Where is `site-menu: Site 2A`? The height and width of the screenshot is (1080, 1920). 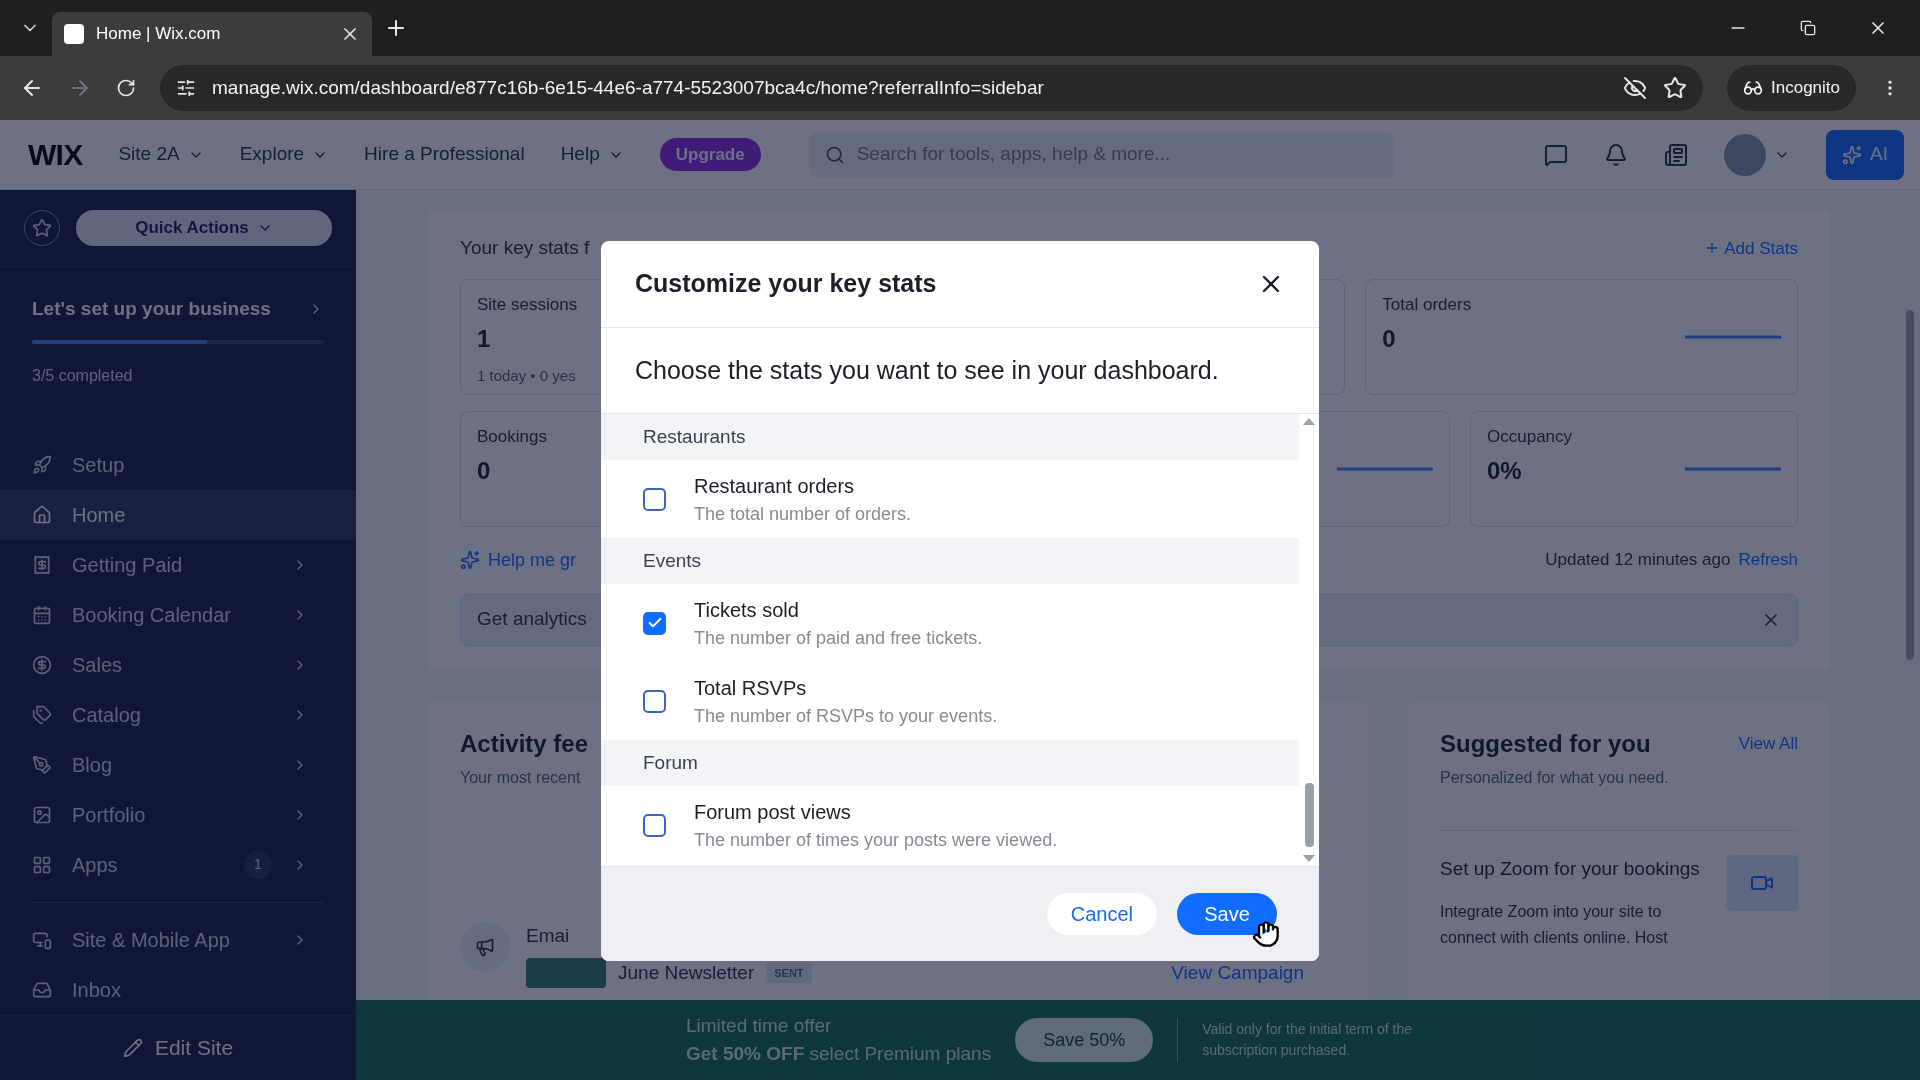 site-menu: Site 2A is located at coordinates (161, 154).